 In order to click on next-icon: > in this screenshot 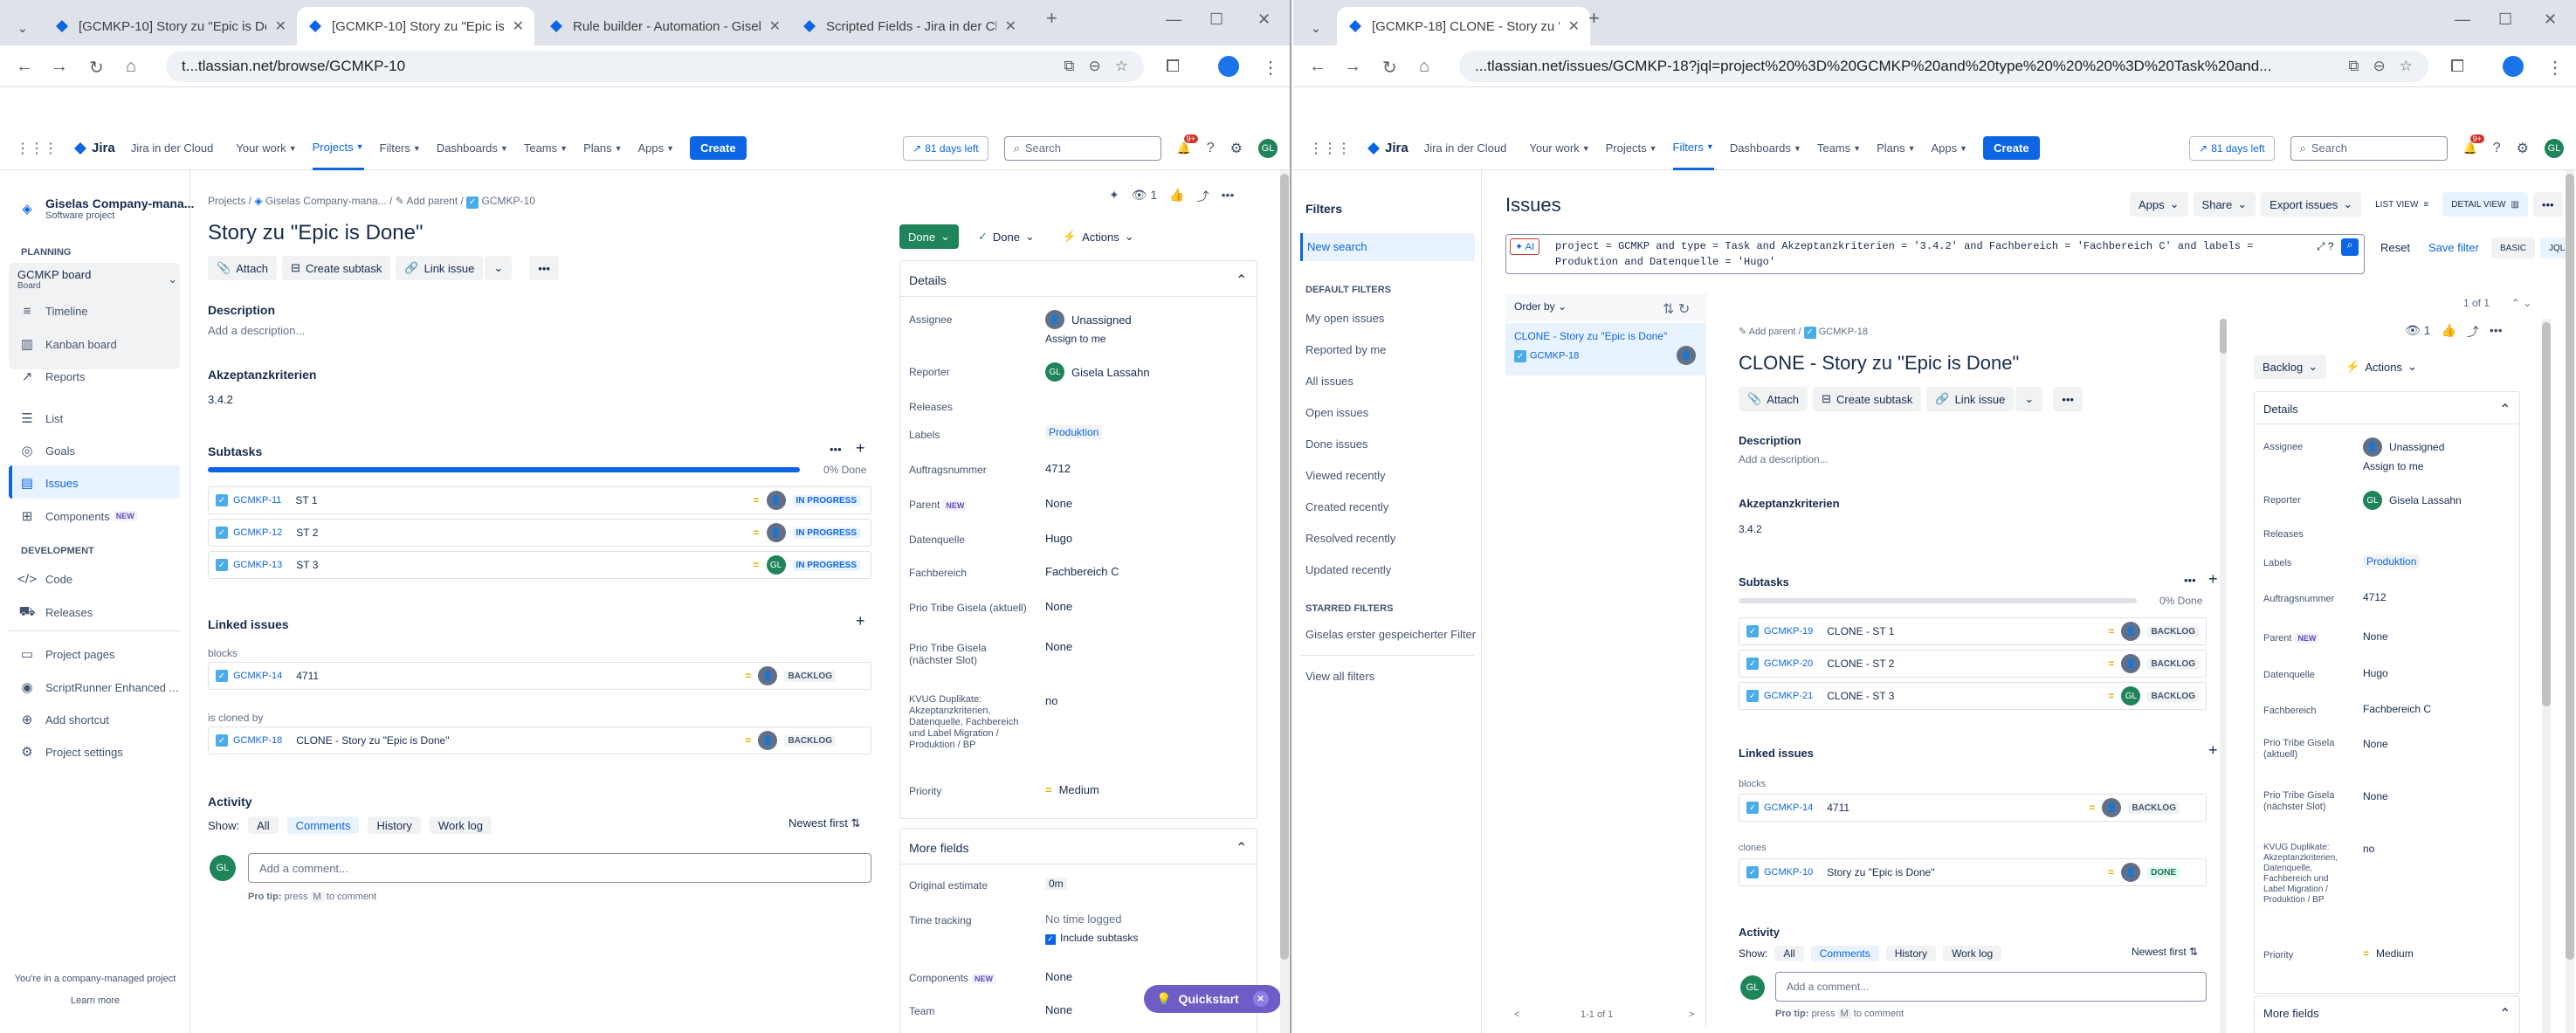, I will do `click(1691, 1014)`.